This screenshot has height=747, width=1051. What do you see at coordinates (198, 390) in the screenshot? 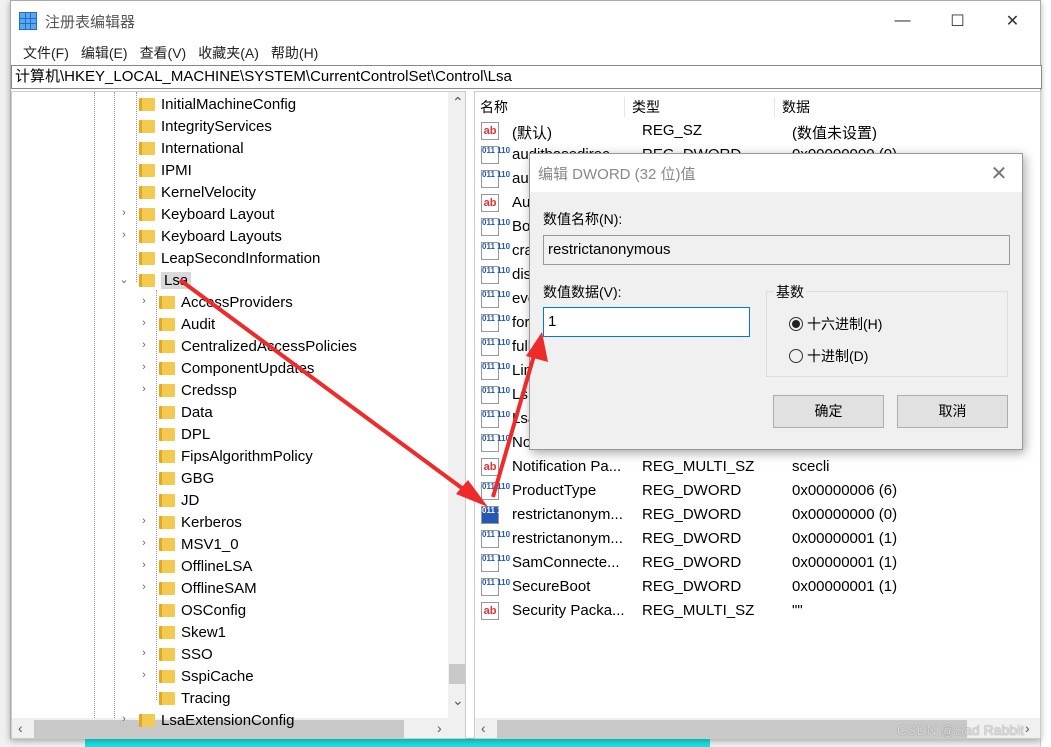
I see `tree-item: Credssp` at bounding box center [198, 390].